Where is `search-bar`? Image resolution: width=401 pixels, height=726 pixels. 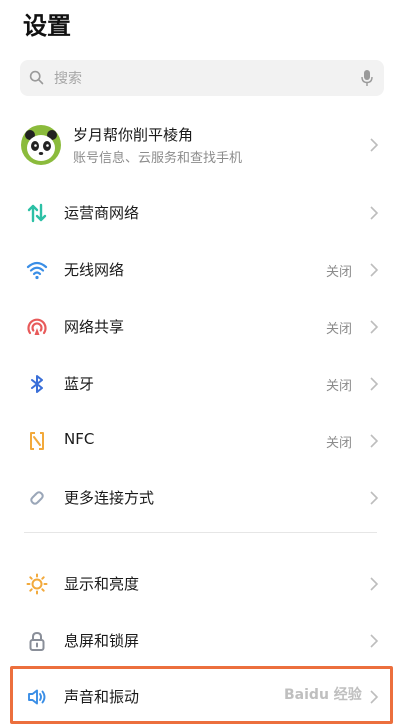
search-bar is located at coordinates (202, 78).